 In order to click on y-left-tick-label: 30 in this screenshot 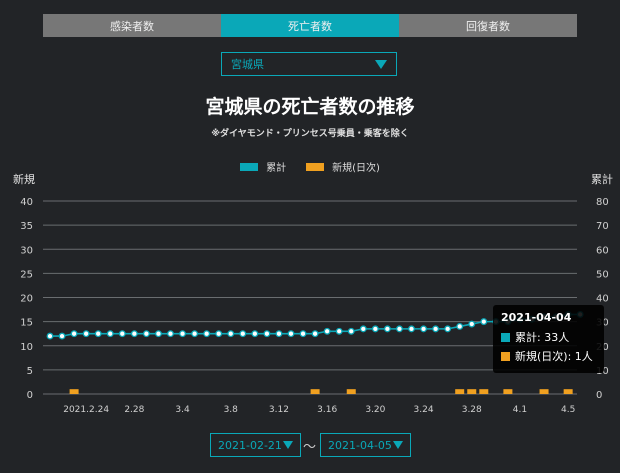, I will do `click(26, 250)`.